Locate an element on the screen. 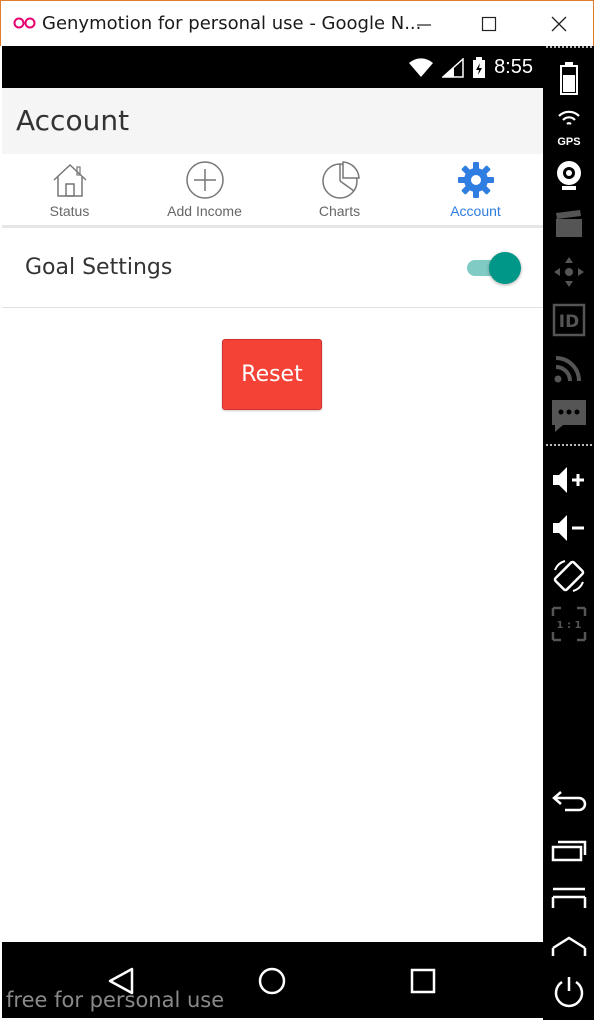 This screenshot has height=1020, width=594. app-bar: Account is located at coordinates (272, 121).